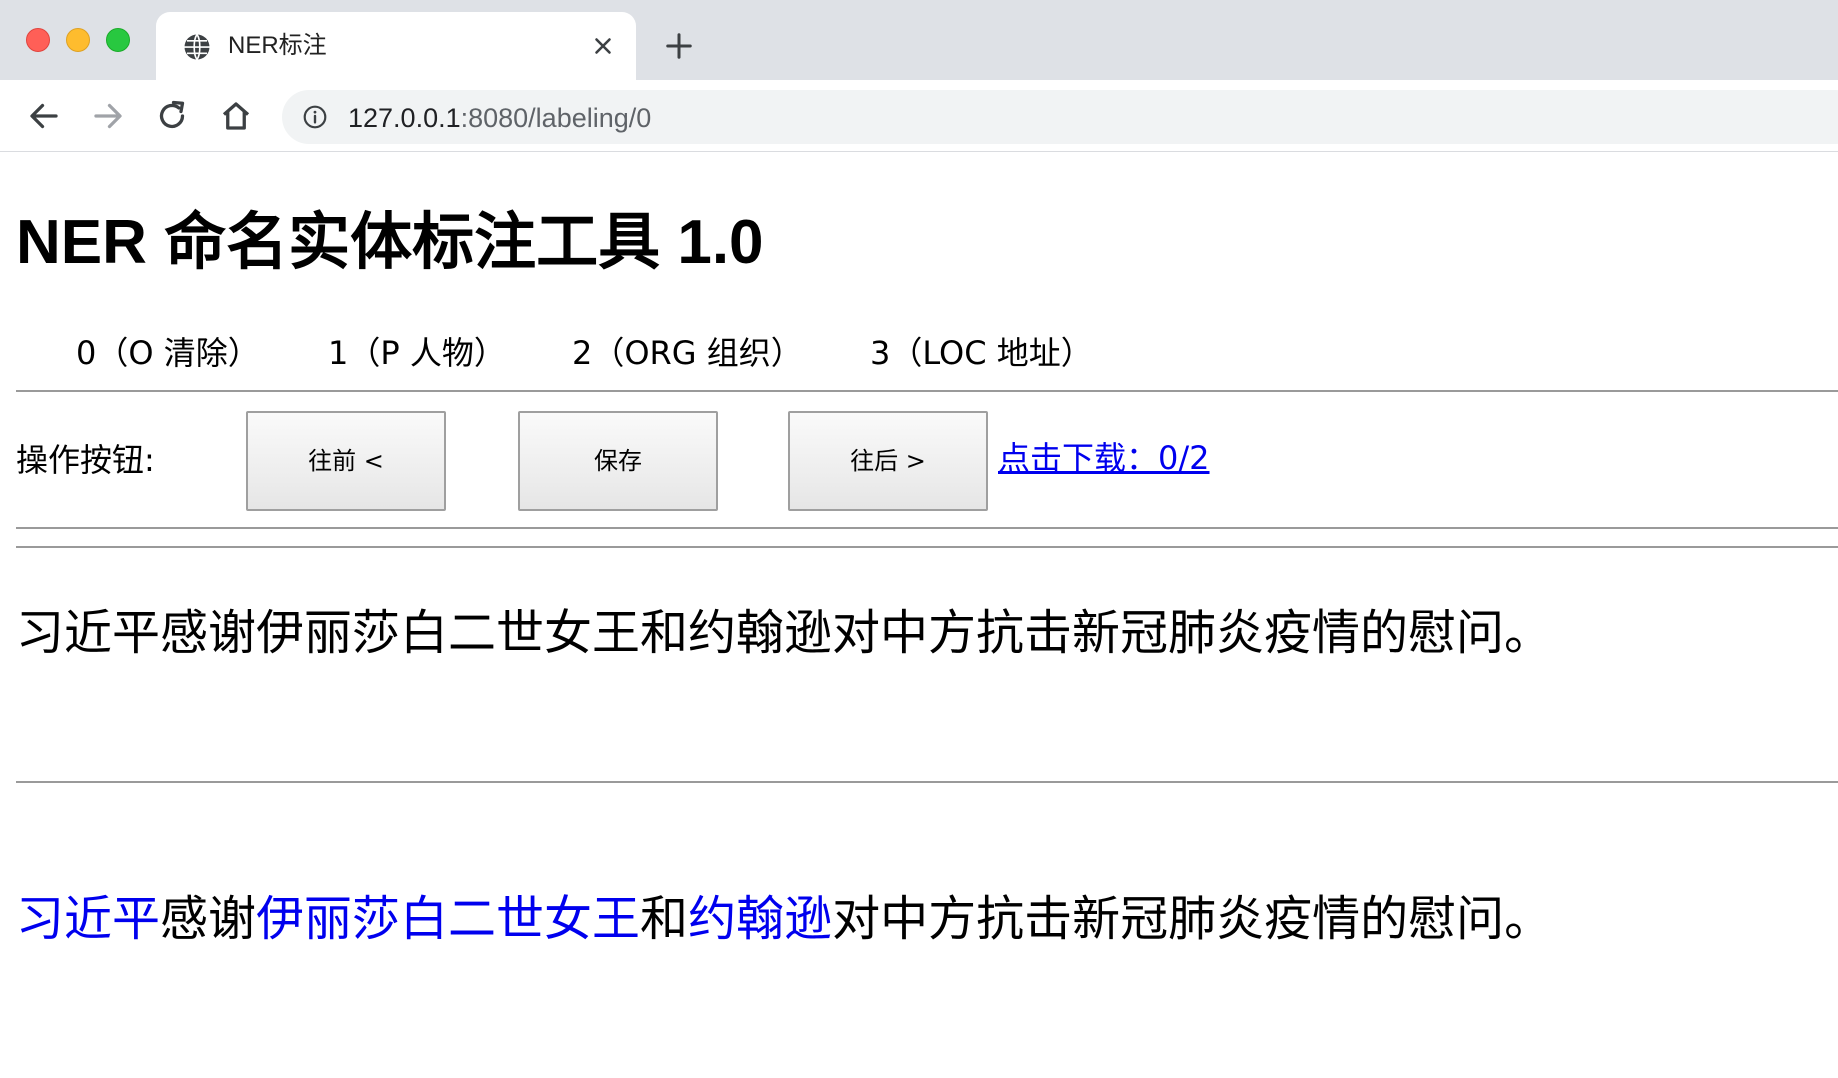 This screenshot has width=1838, height=1078. I want to click on next-button: 往后 >, so click(888, 461).